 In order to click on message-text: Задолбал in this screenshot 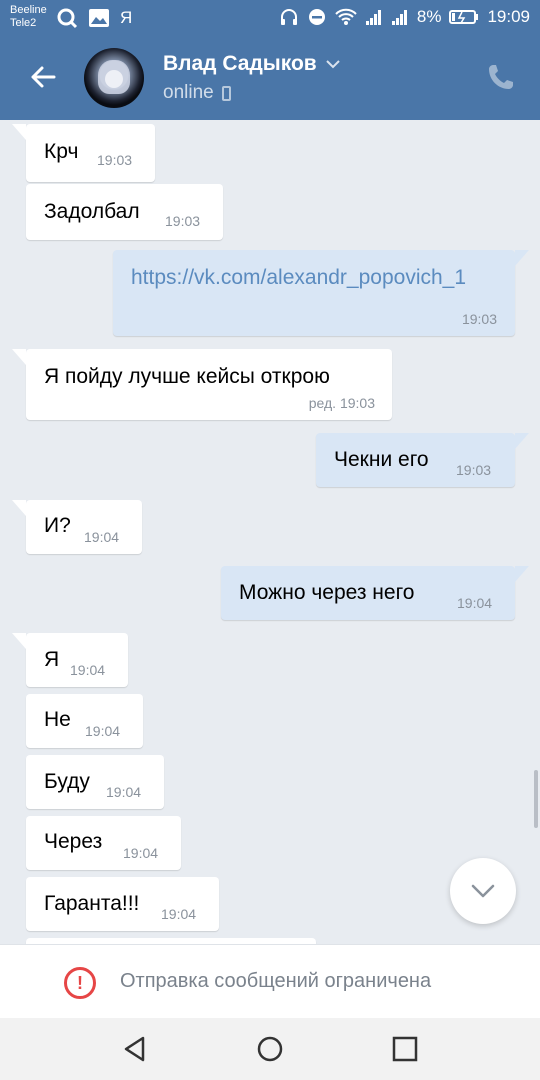, I will do `click(92, 211)`.